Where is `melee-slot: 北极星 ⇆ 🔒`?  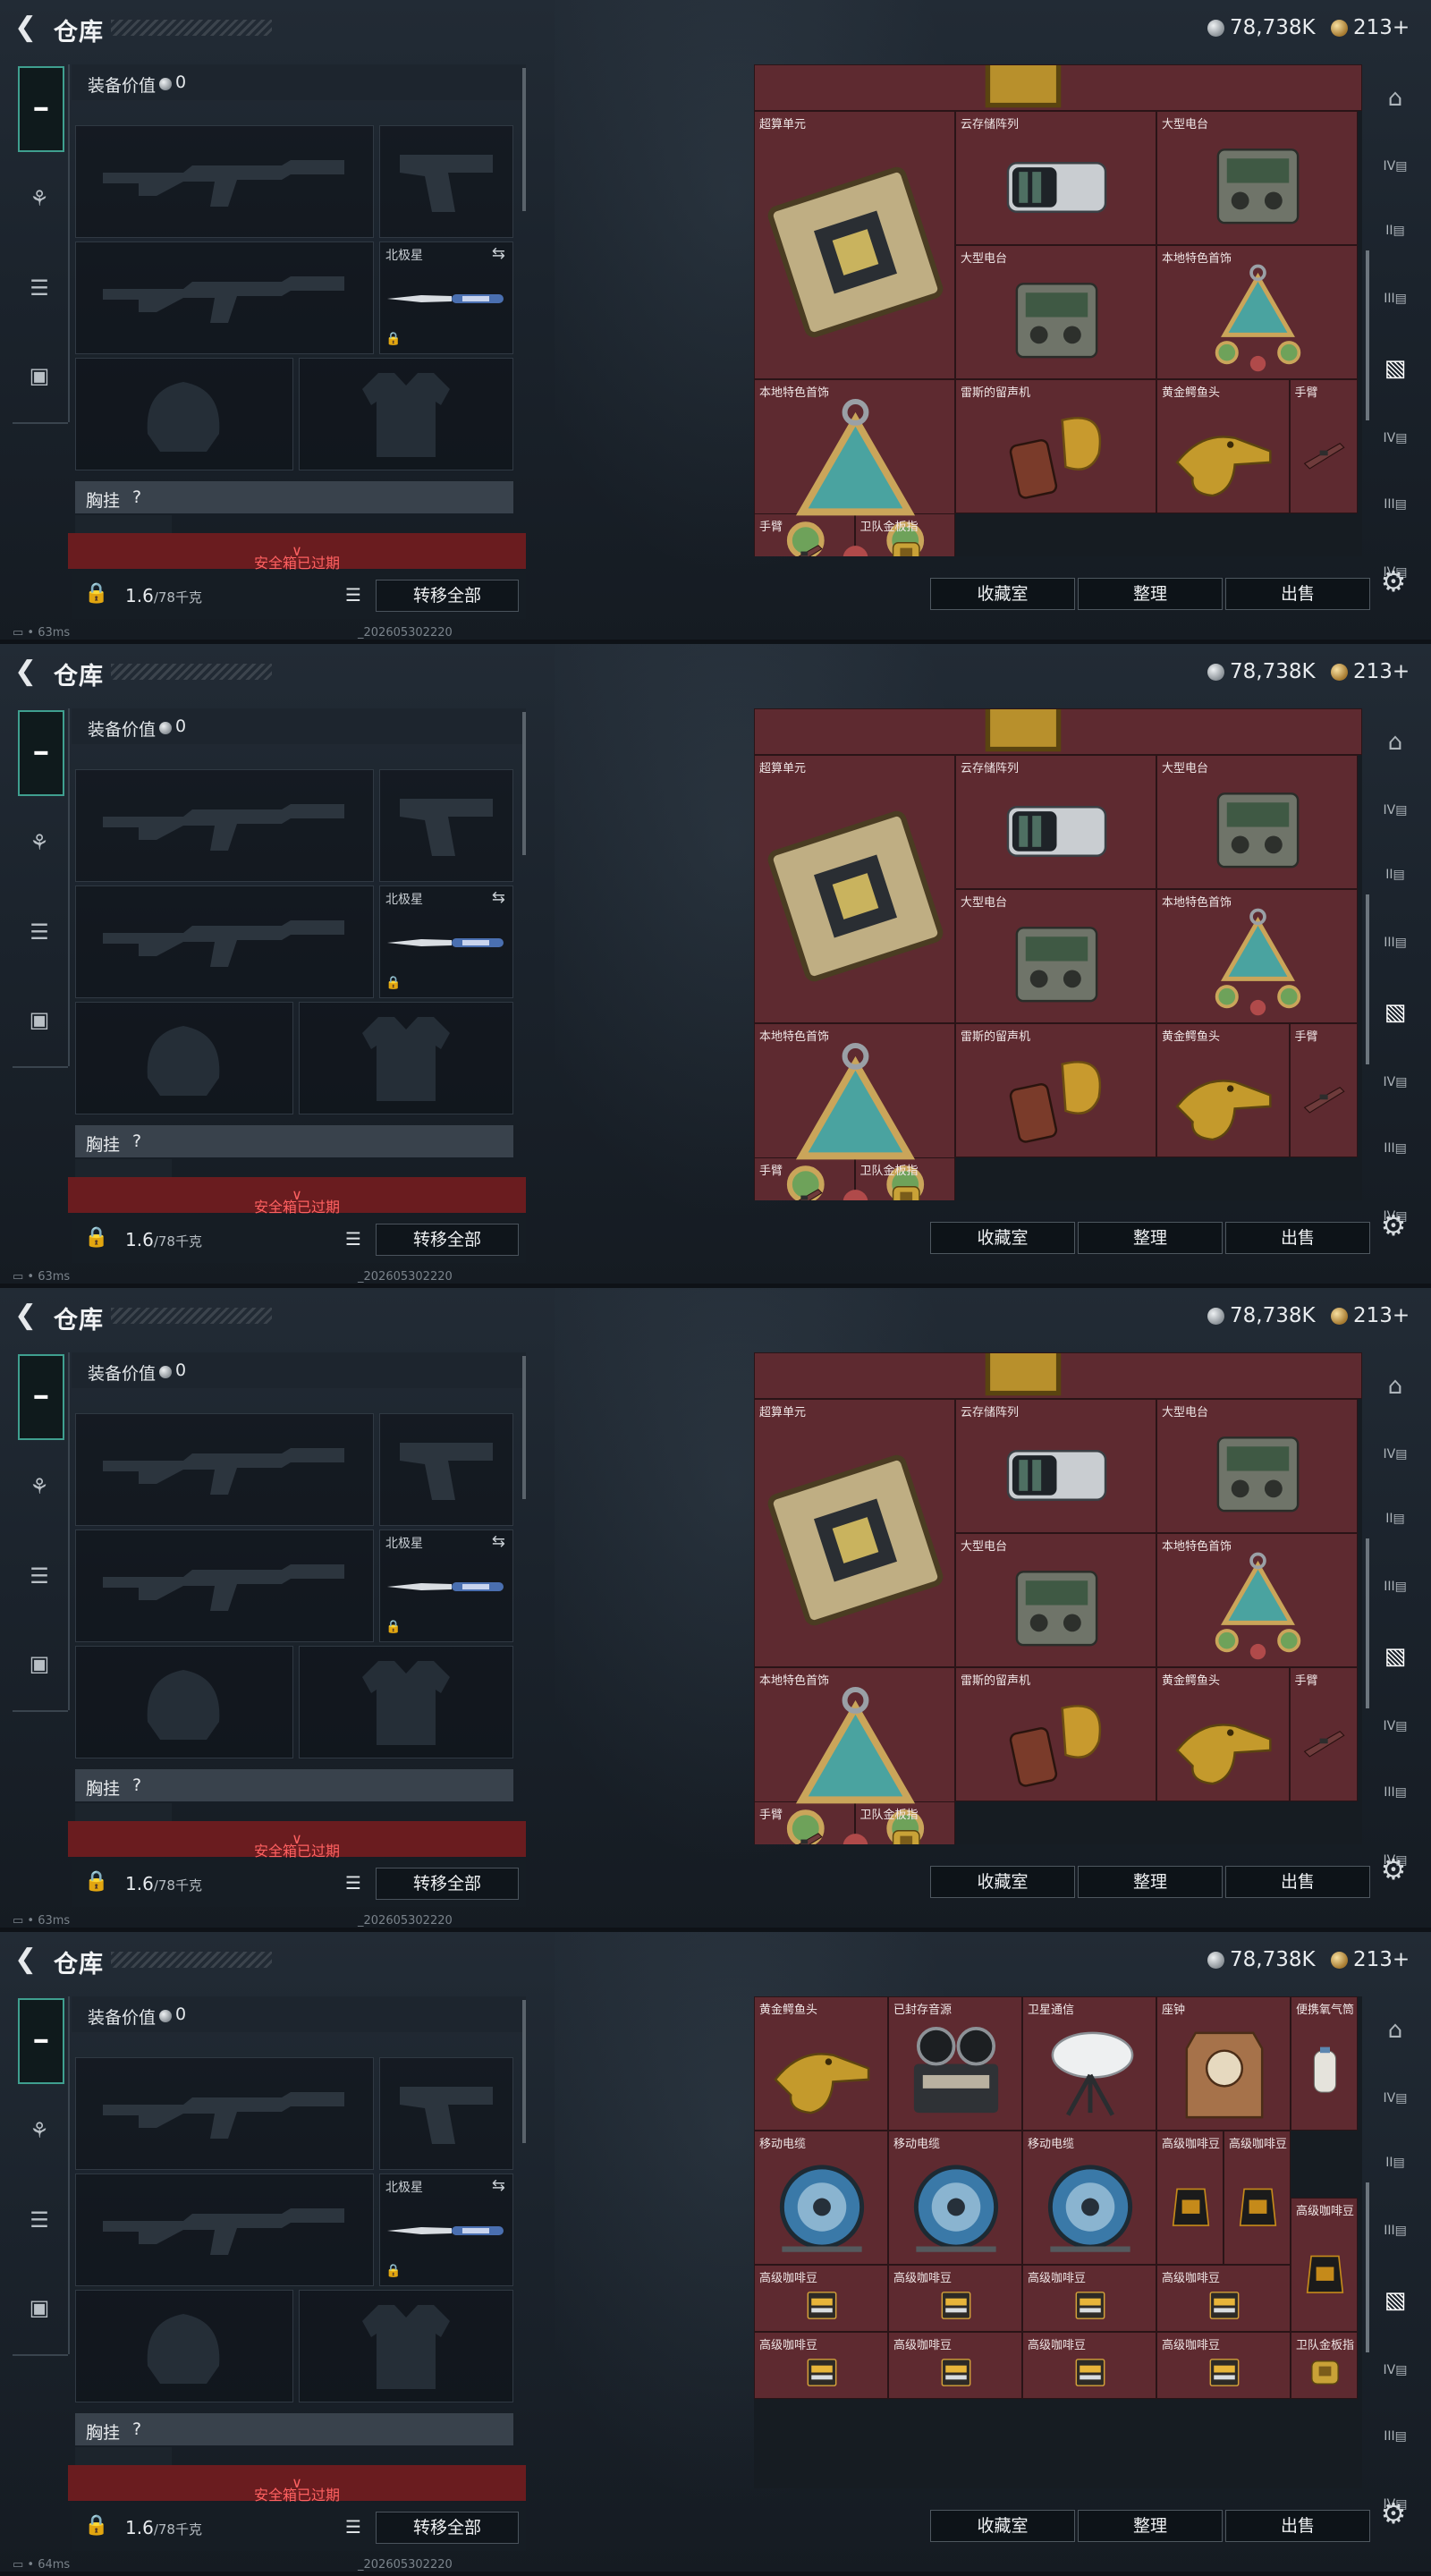 melee-slot: 北极星 ⇆ 🔒 is located at coordinates (446, 1586).